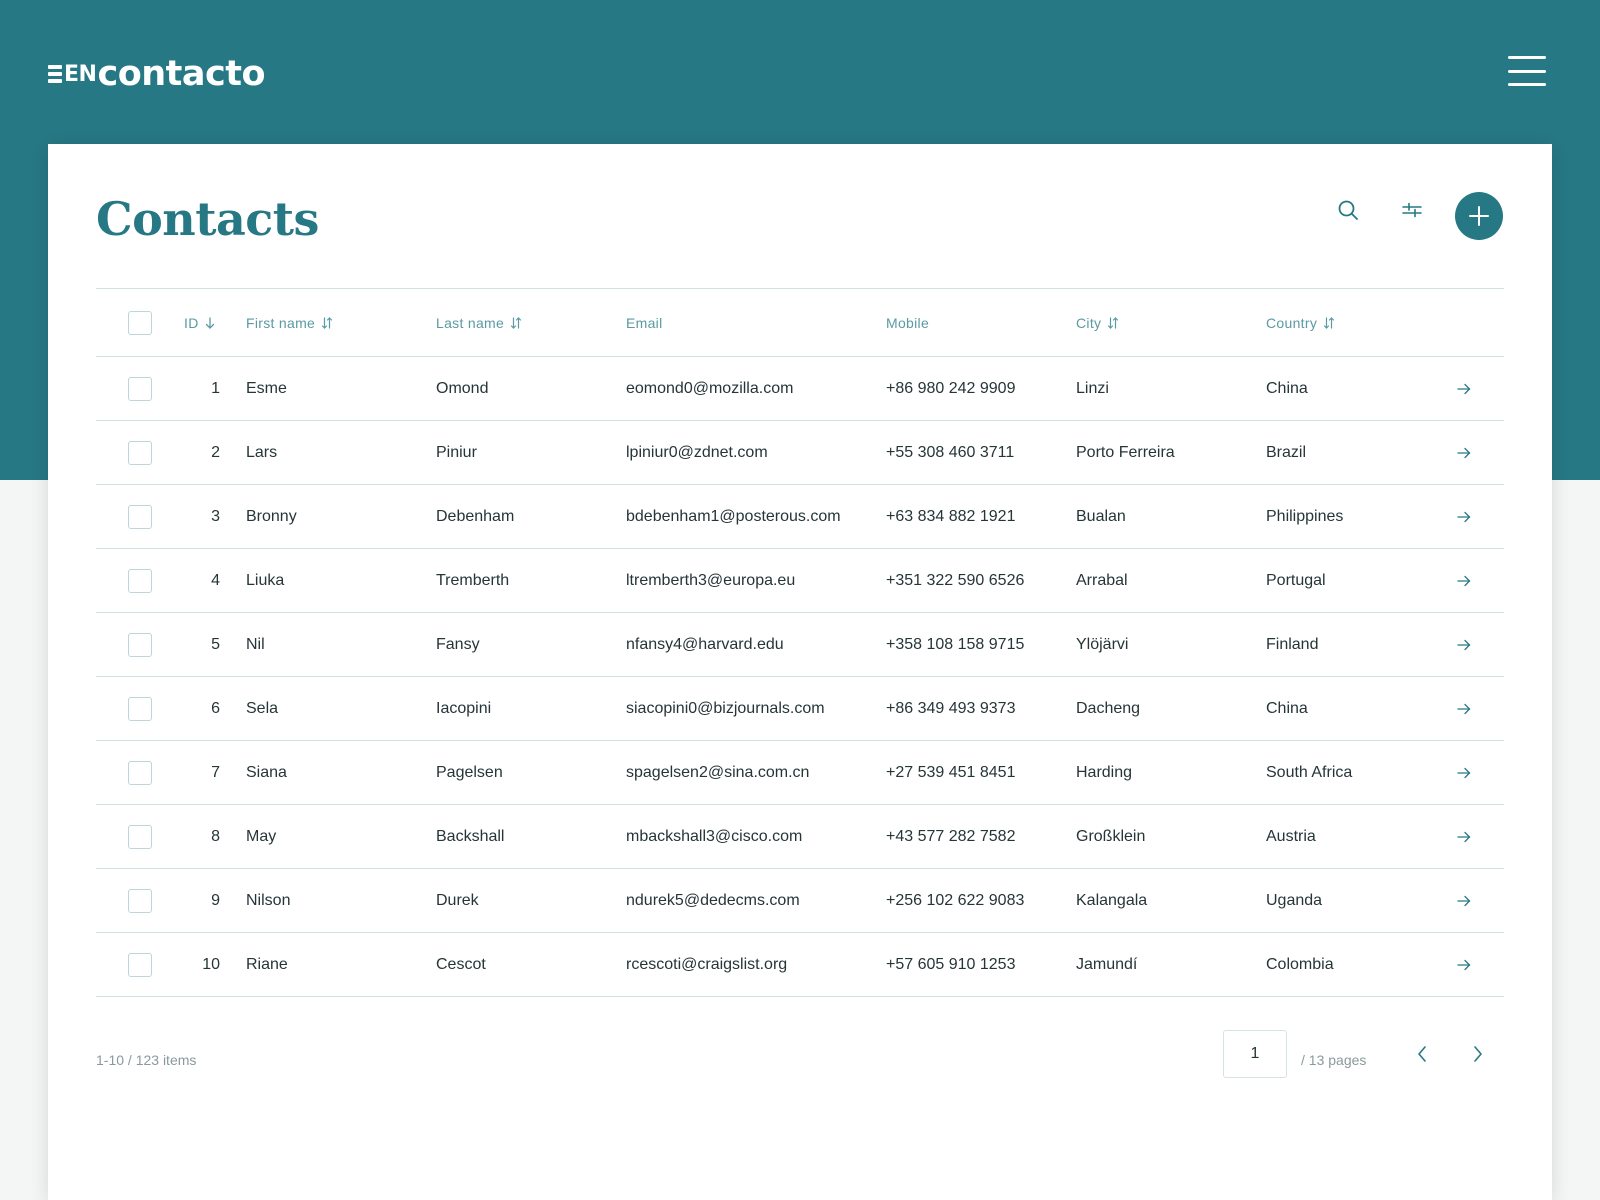  What do you see at coordinates (267, 964) in the screenshot?
I see `cell-first-name: Riane` at bounding box center [267, 964].